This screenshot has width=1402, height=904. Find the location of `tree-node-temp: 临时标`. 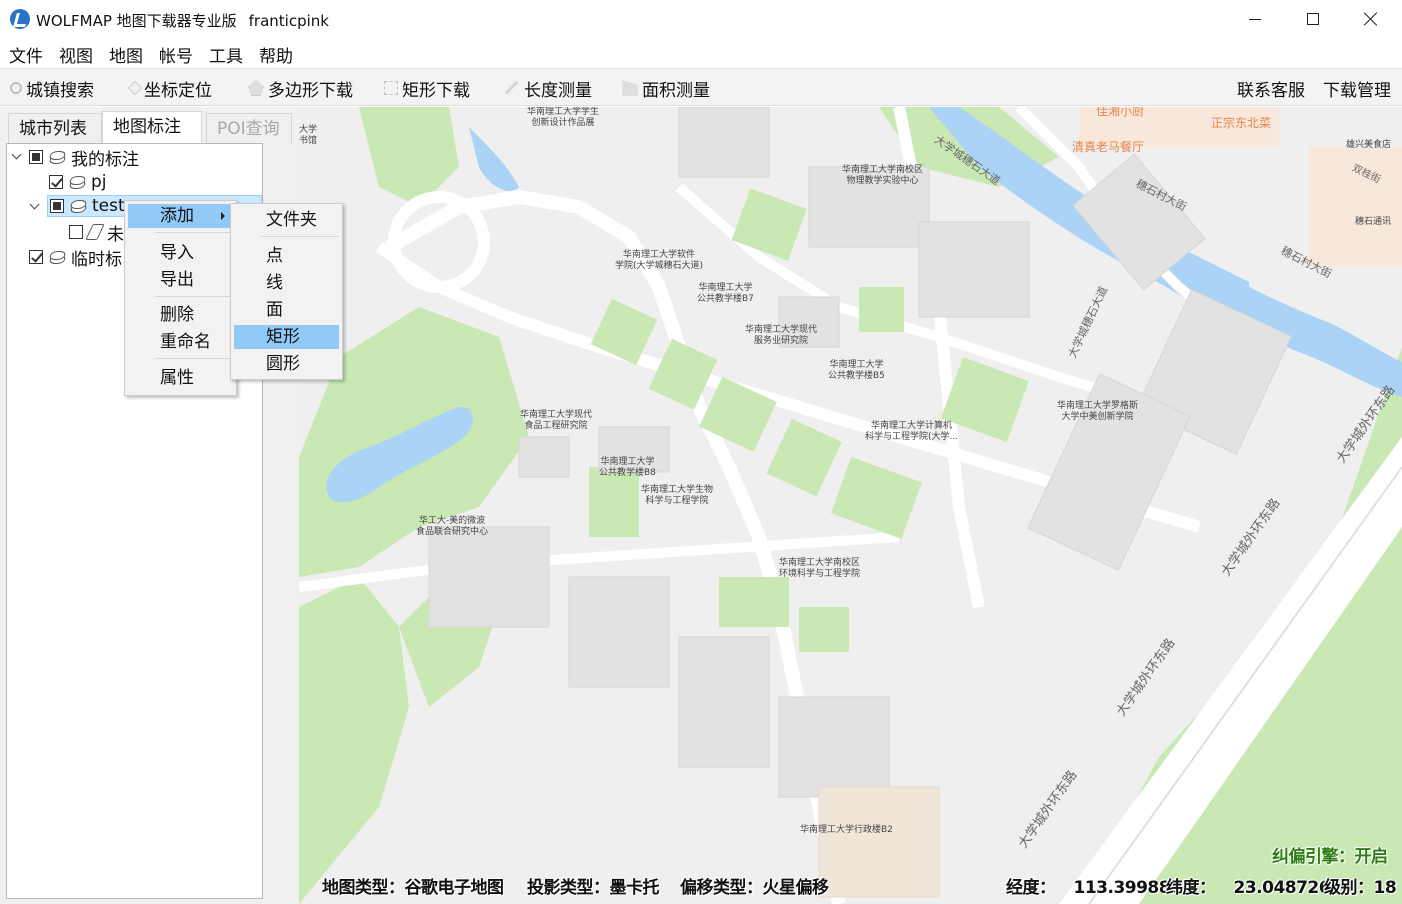

tree-node-temp: 临时标 is located at coordinates (75, 258).